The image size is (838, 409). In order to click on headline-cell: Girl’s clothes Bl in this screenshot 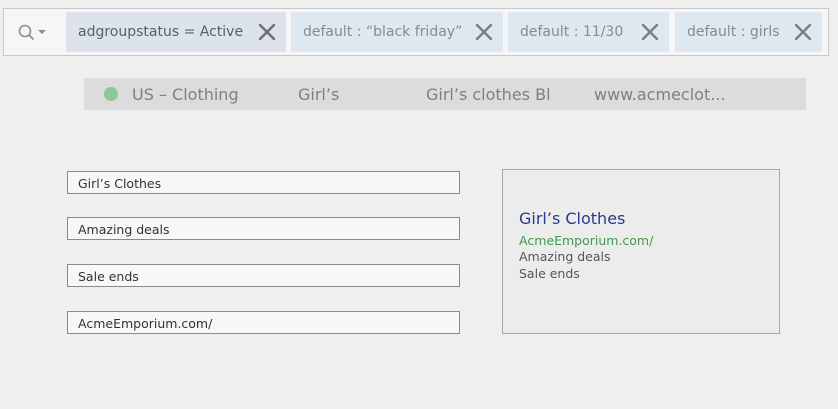, I will do `click(488, 94)`.